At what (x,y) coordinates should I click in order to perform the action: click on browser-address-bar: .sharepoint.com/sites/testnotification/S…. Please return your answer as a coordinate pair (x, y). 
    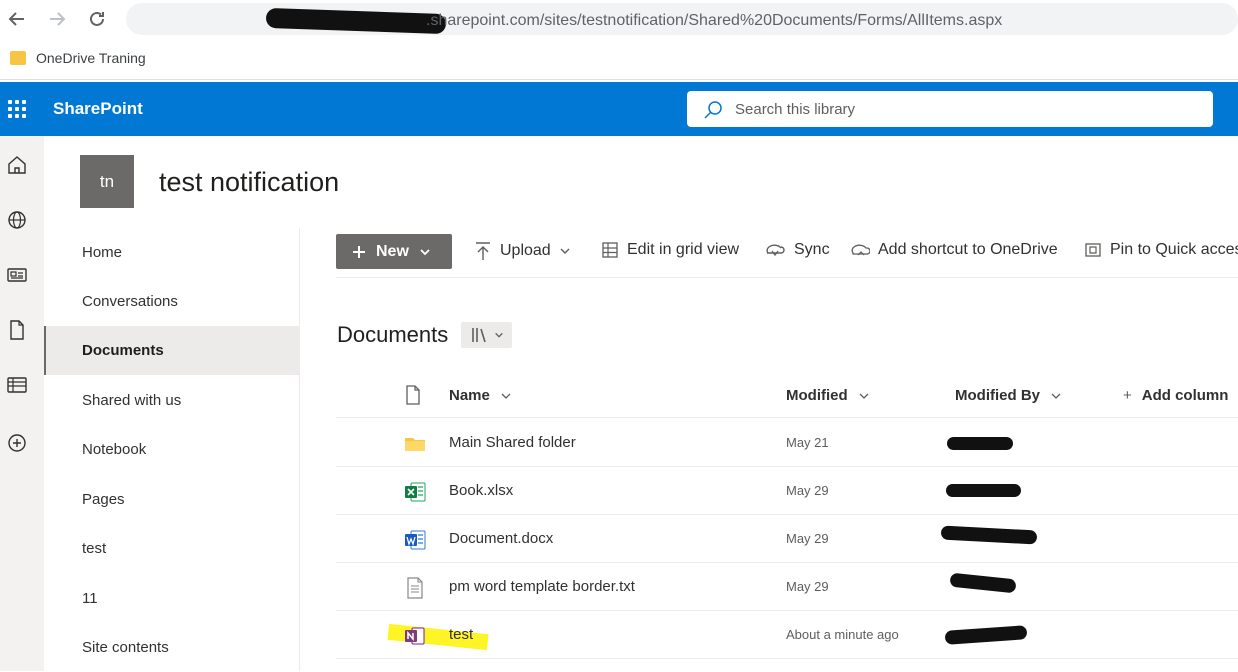
    Looking at the image, I should click on (619, 19).